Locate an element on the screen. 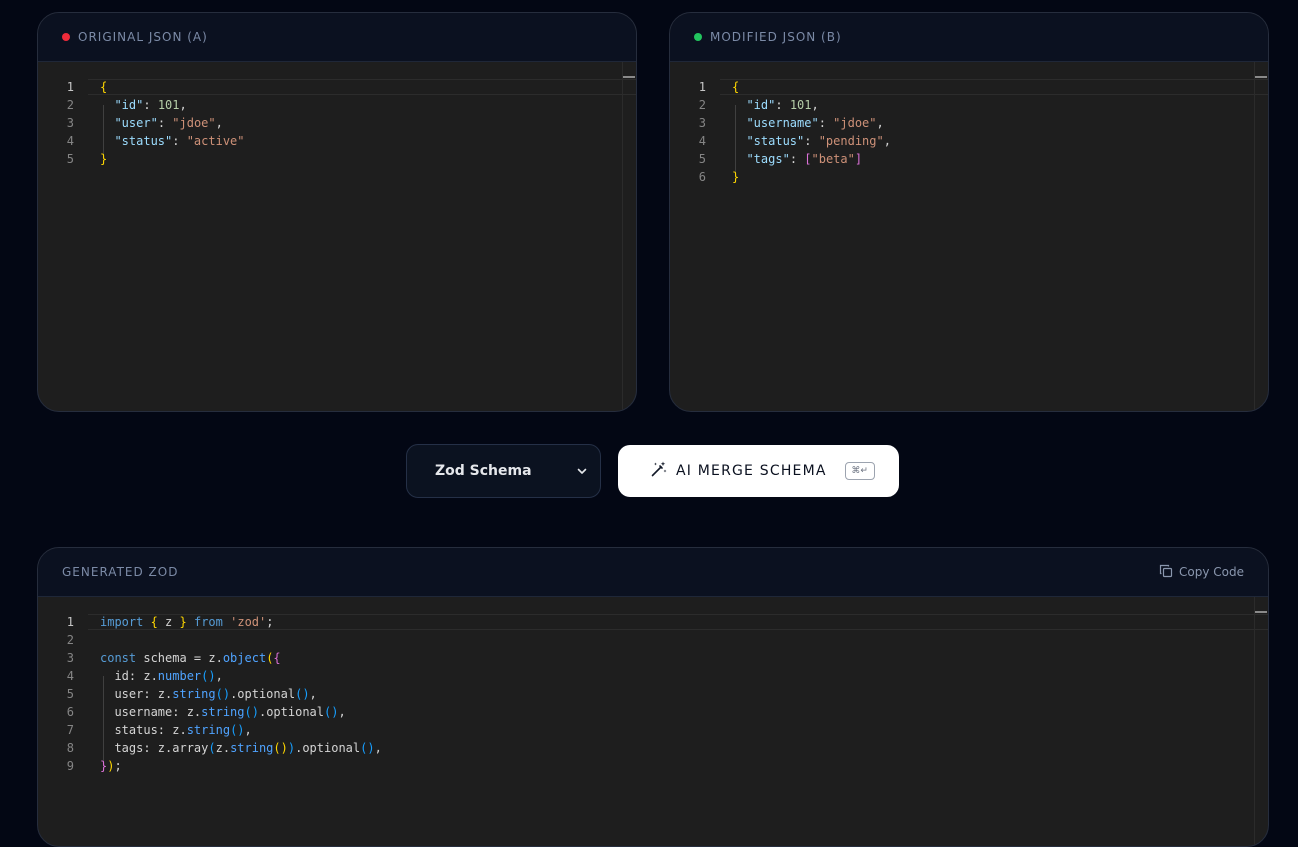  code-line: 9}); is located at coordinates (646, 766).